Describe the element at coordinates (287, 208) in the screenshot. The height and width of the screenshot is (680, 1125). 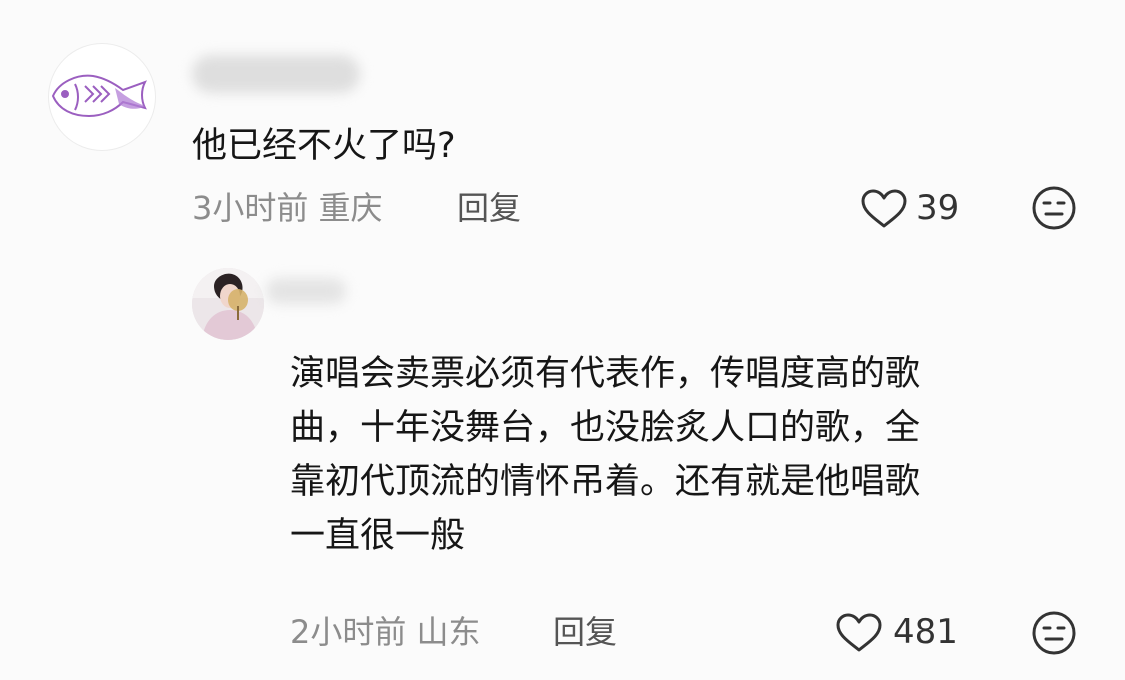
I see `comment-time-location: 3小时前 重庆` at that location.